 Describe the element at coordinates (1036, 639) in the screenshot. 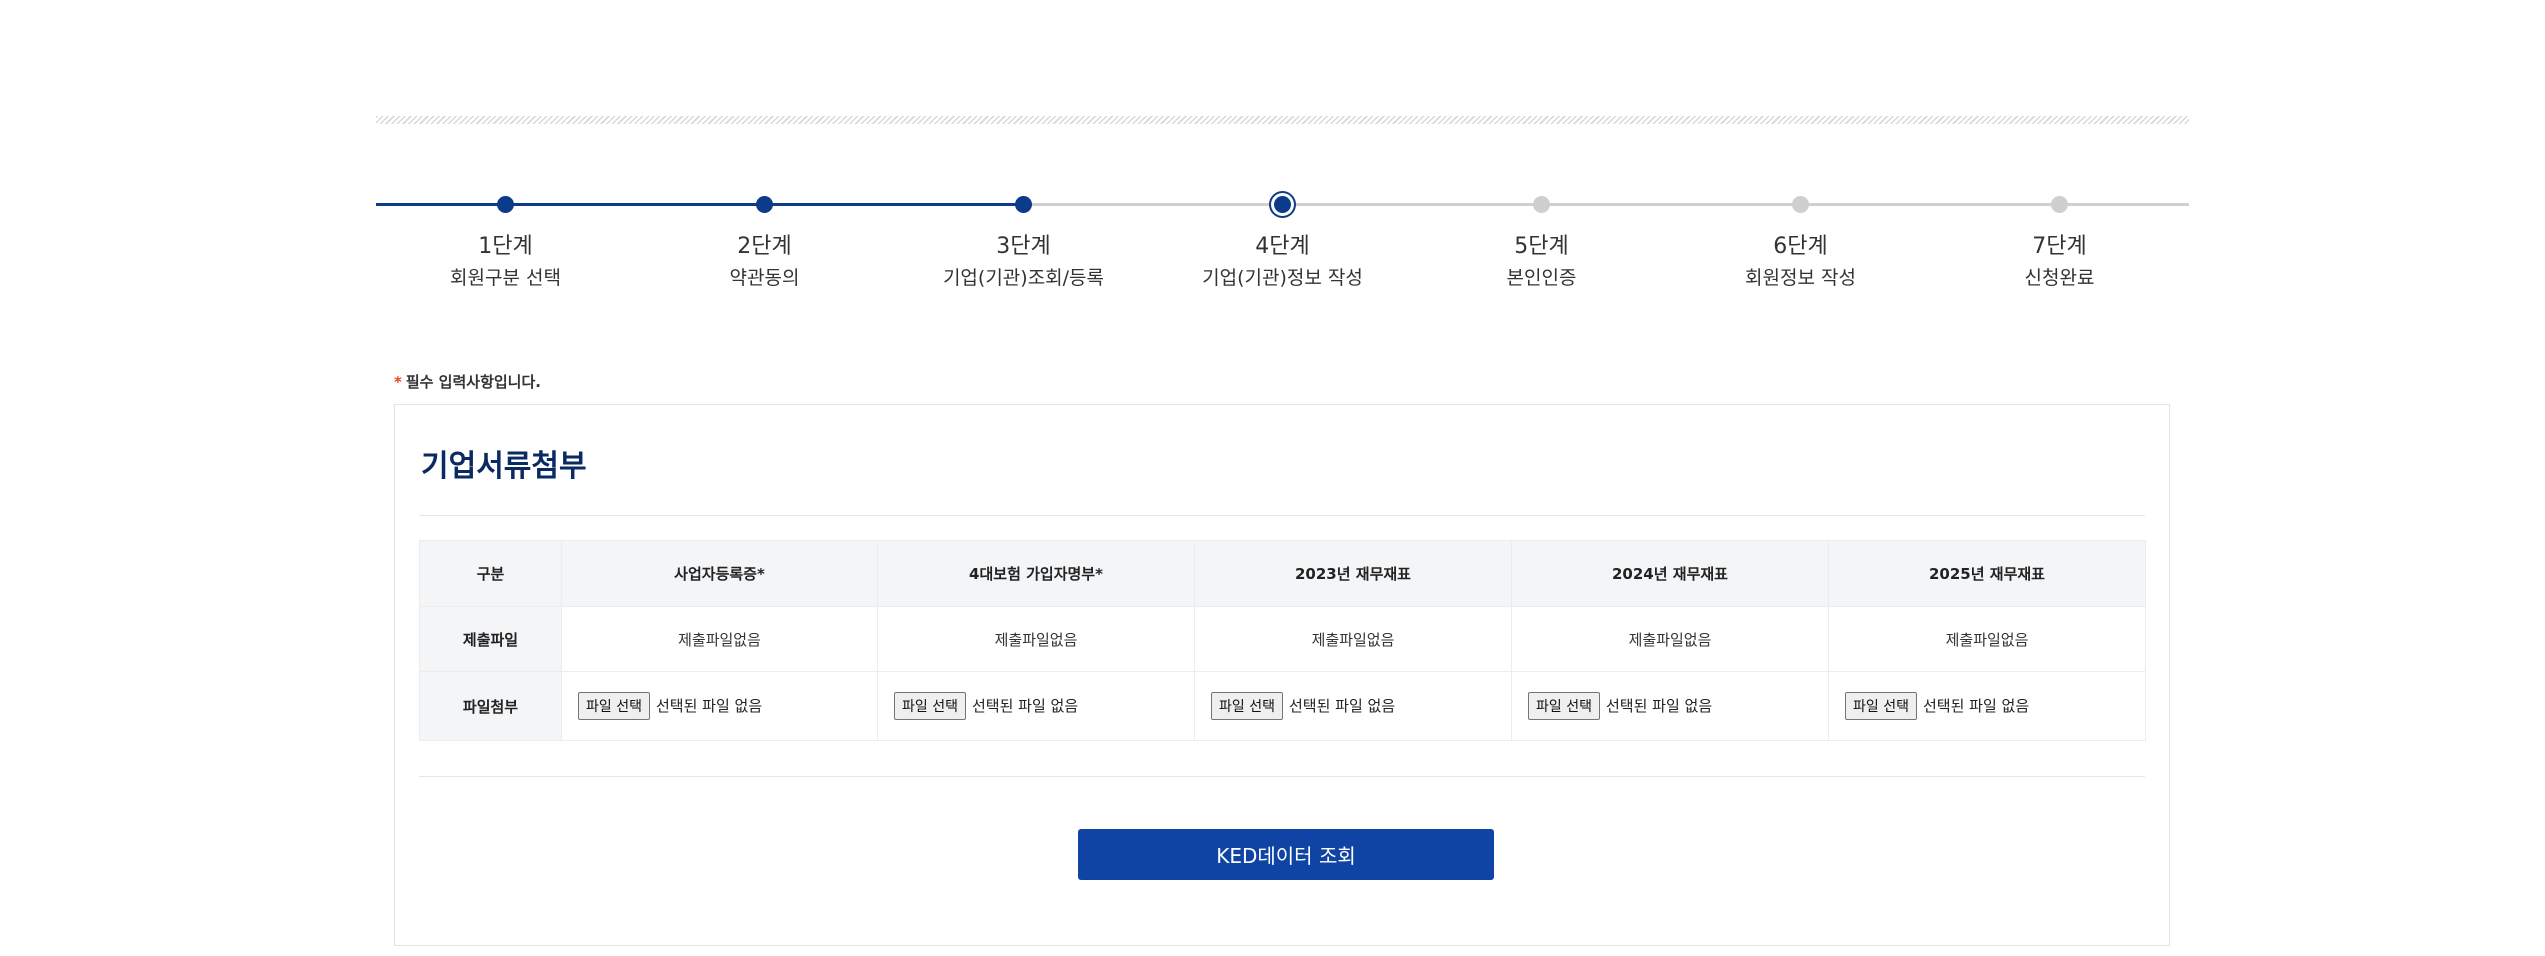

I see `submitted-file-2: 제출파일없음` at that location.